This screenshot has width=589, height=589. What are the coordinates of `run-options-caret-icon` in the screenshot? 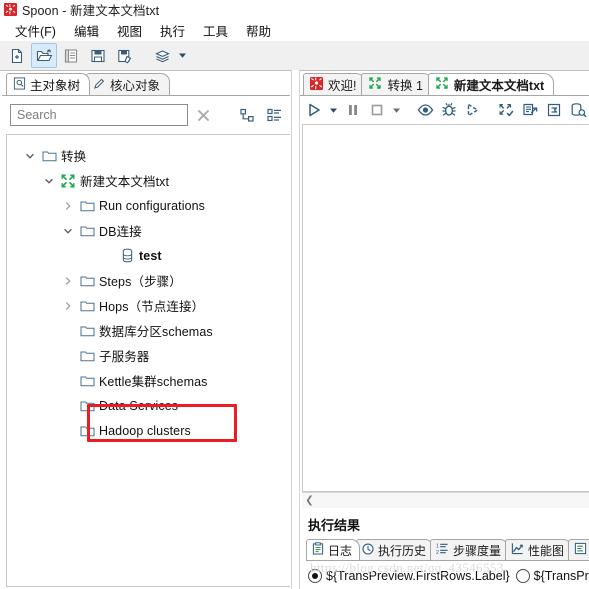 It's located at (333, 110).